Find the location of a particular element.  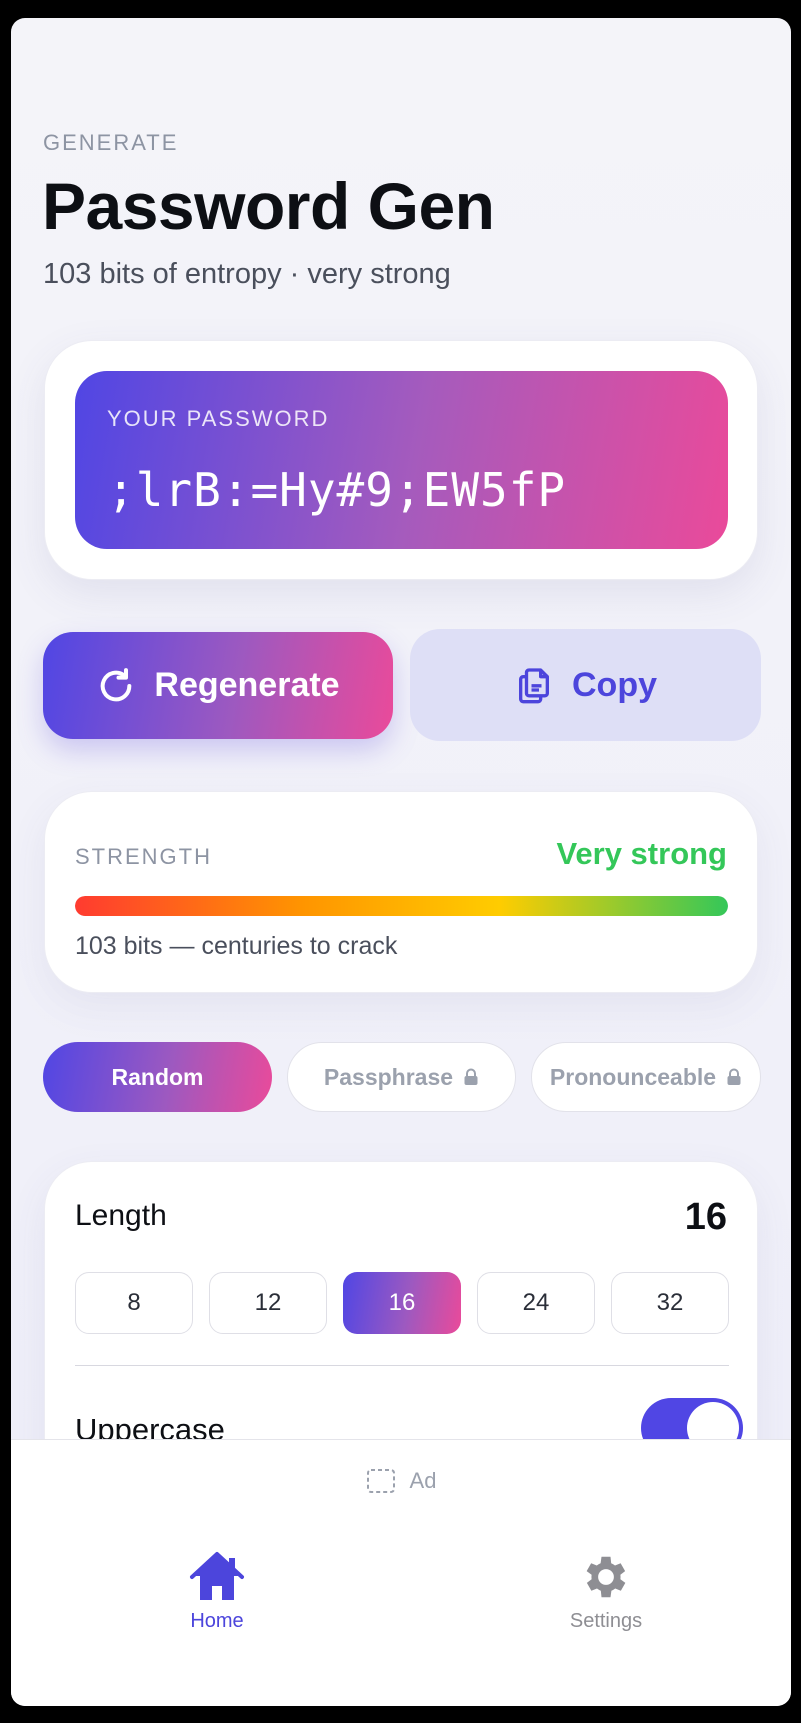

strength-note: 103 bits — centuries to crack is located at coordinates (236, 946).